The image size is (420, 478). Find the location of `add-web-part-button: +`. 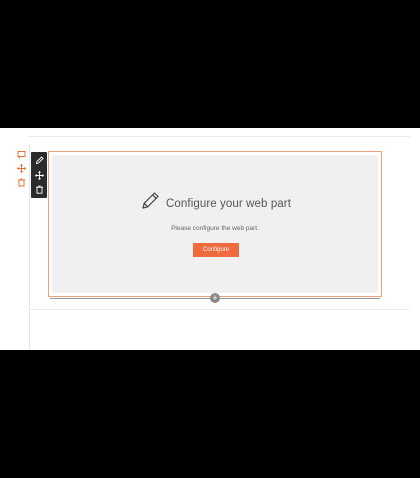

add-web-part-button: + is located at coordinates (215, 298).